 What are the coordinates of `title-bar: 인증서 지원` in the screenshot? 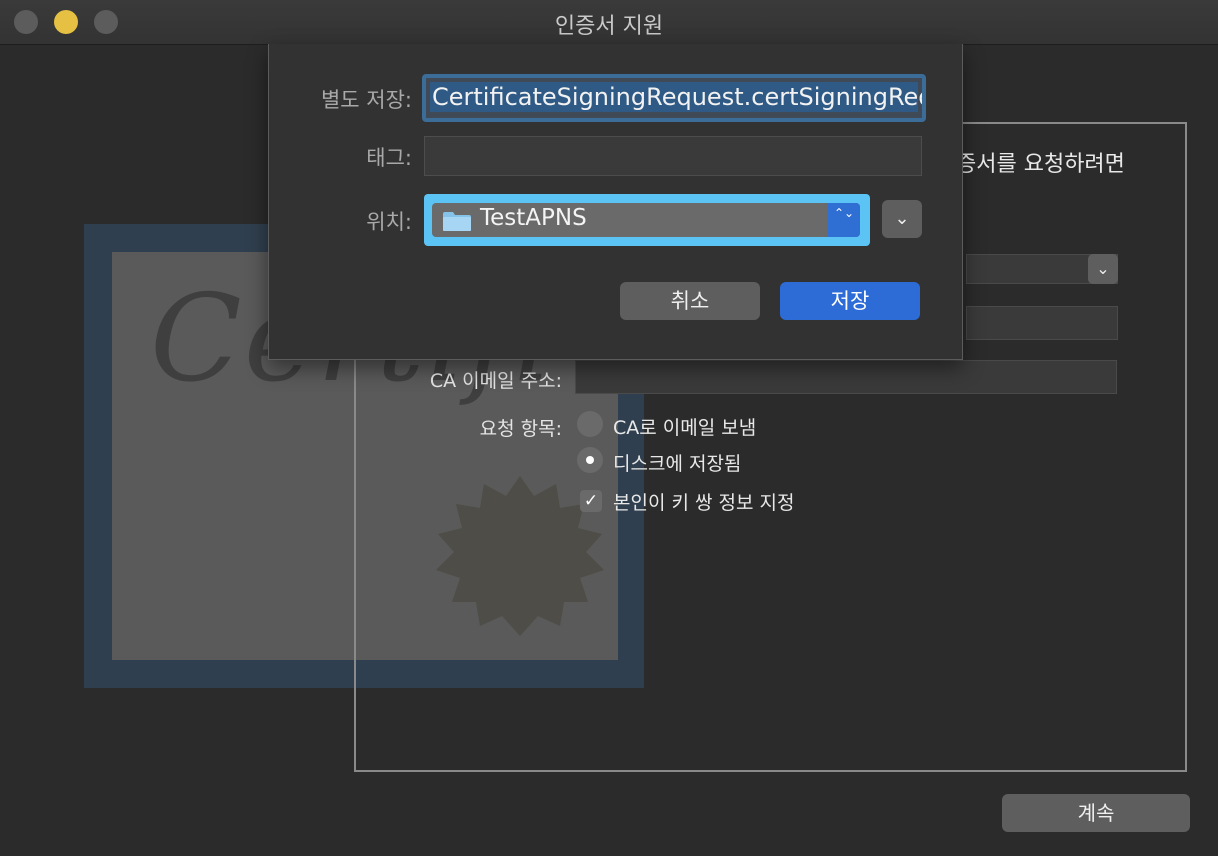 It's located at (609, 22).